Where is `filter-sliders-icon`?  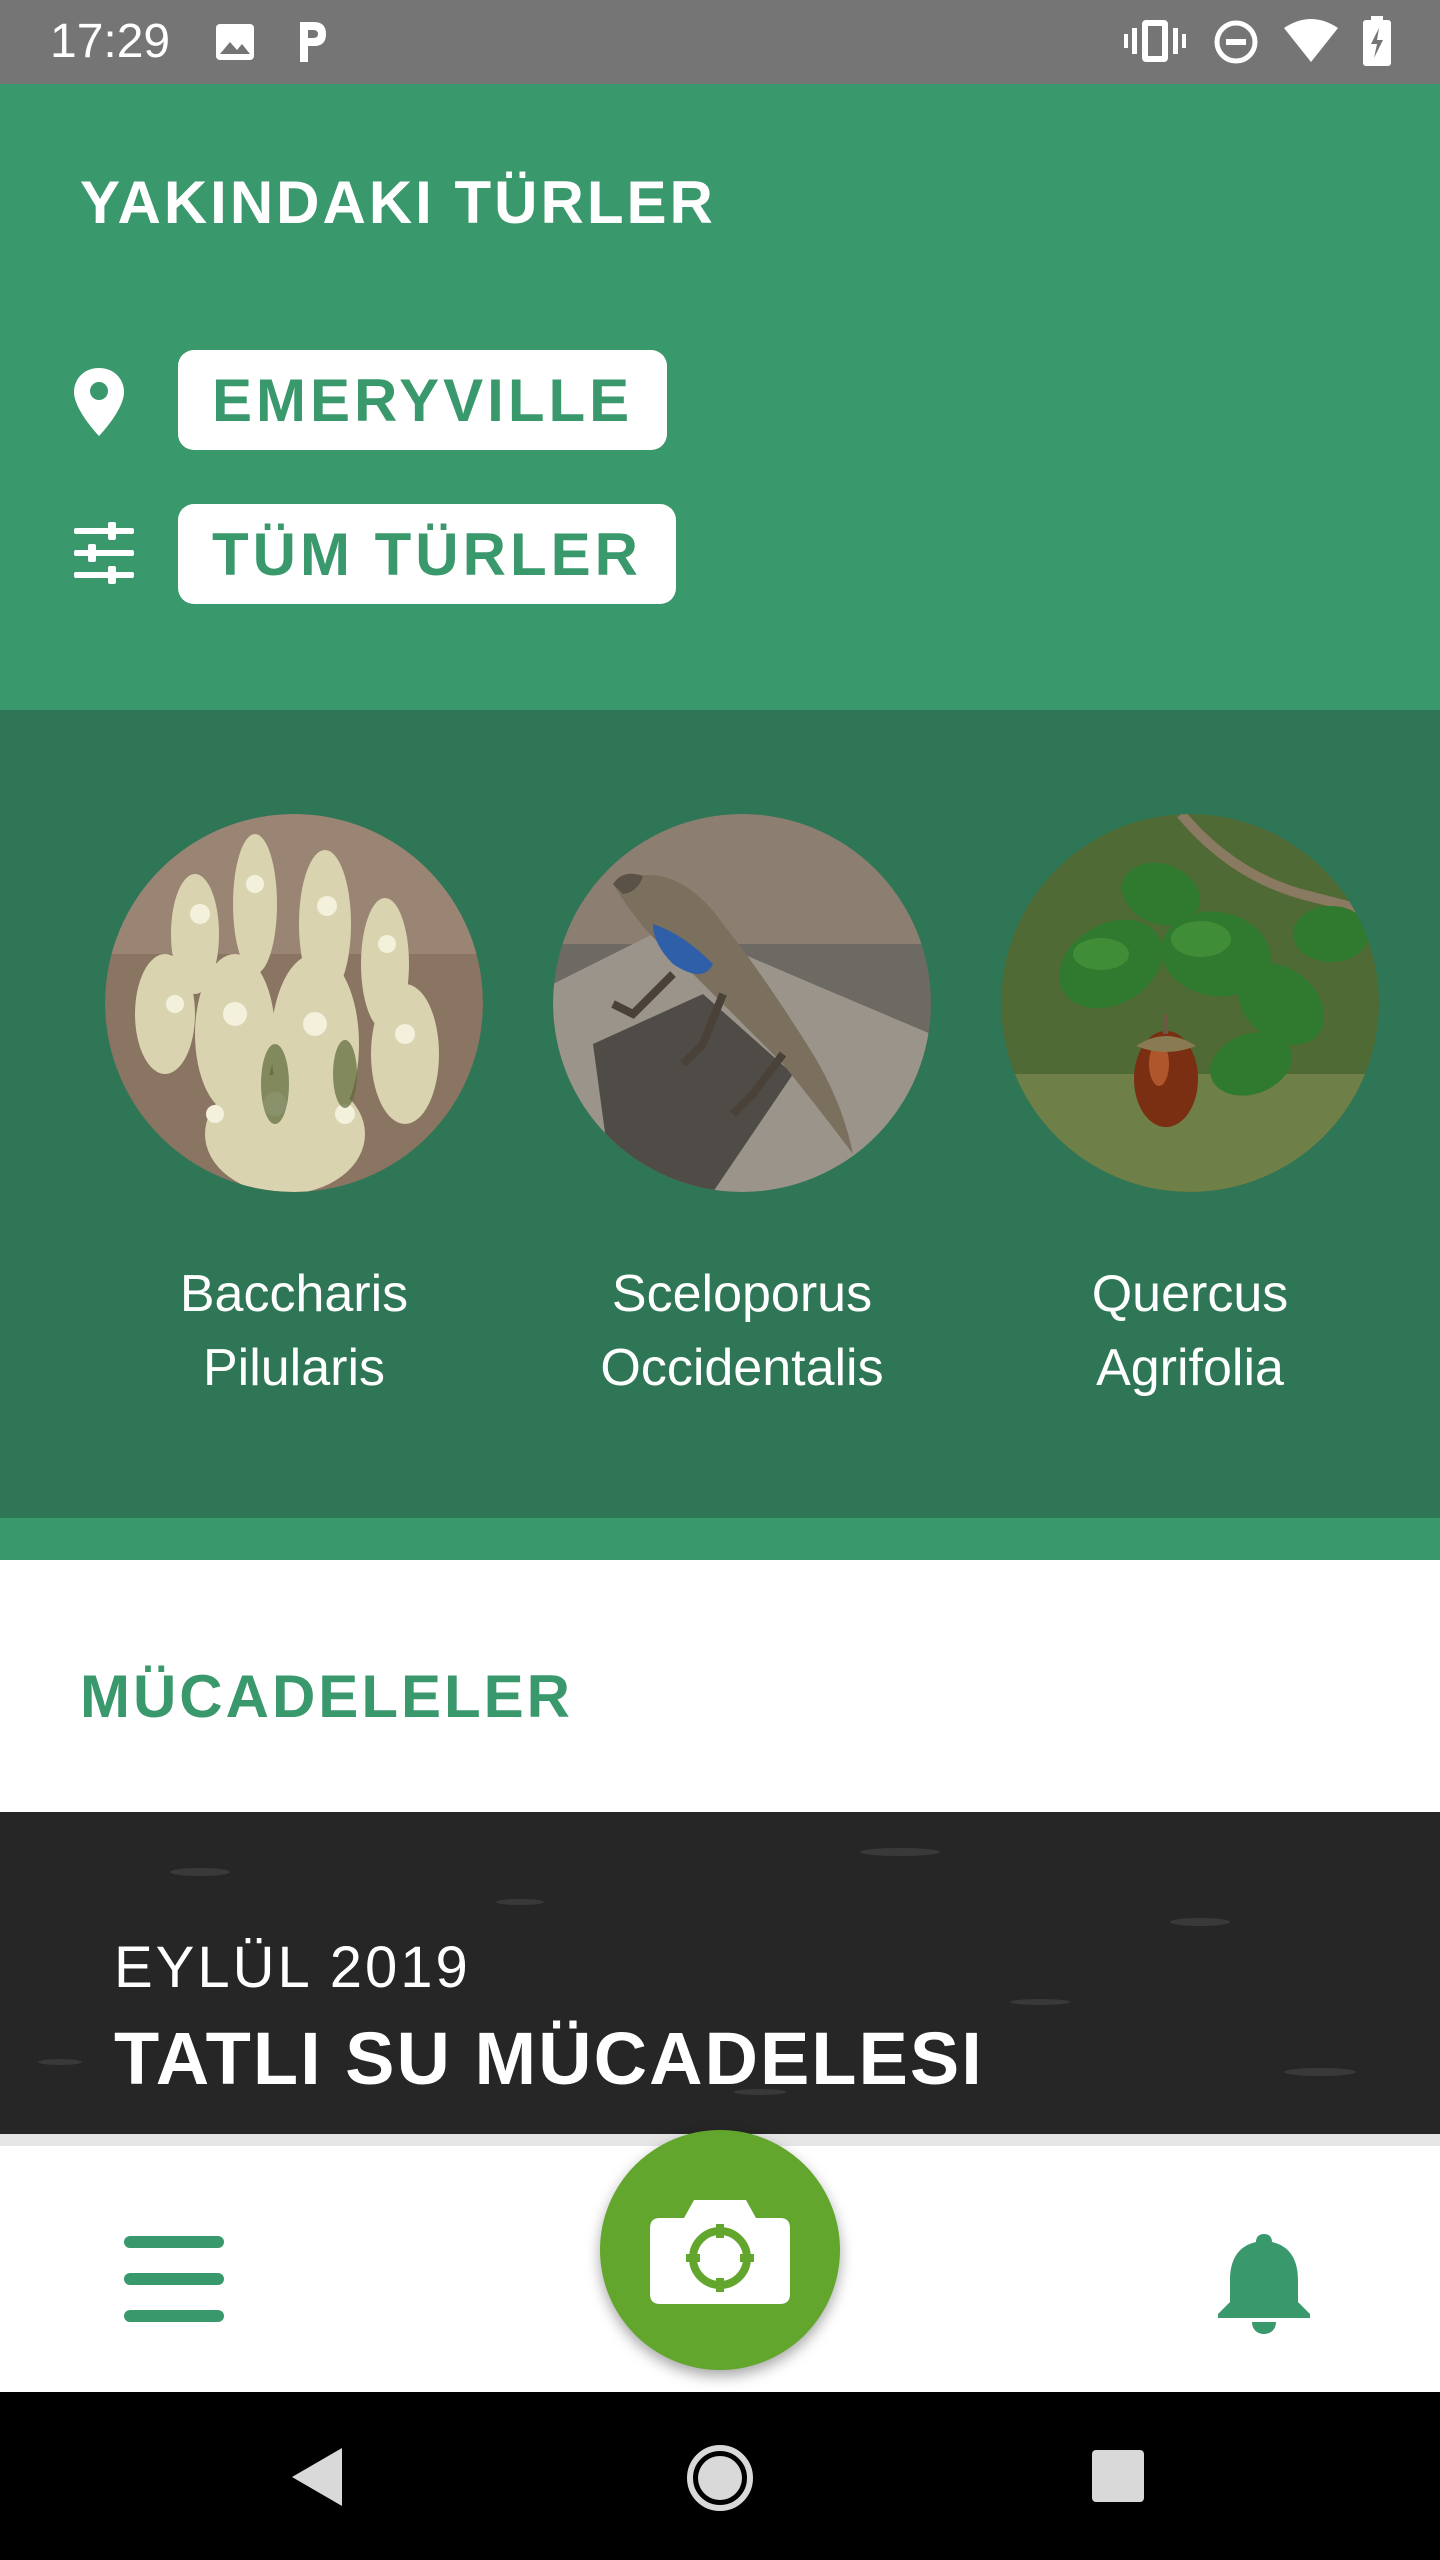
filter-sliders-icon is located at coordinates (104, 553).